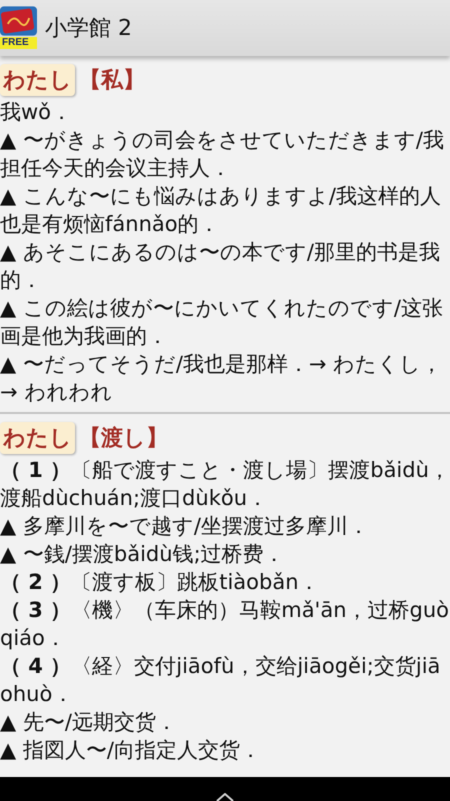 The image size is (450, 801). I want to click on definition-text: ▲ 〜銭/摆渡bǎidù钱;过桥费．, so click(143, 554).